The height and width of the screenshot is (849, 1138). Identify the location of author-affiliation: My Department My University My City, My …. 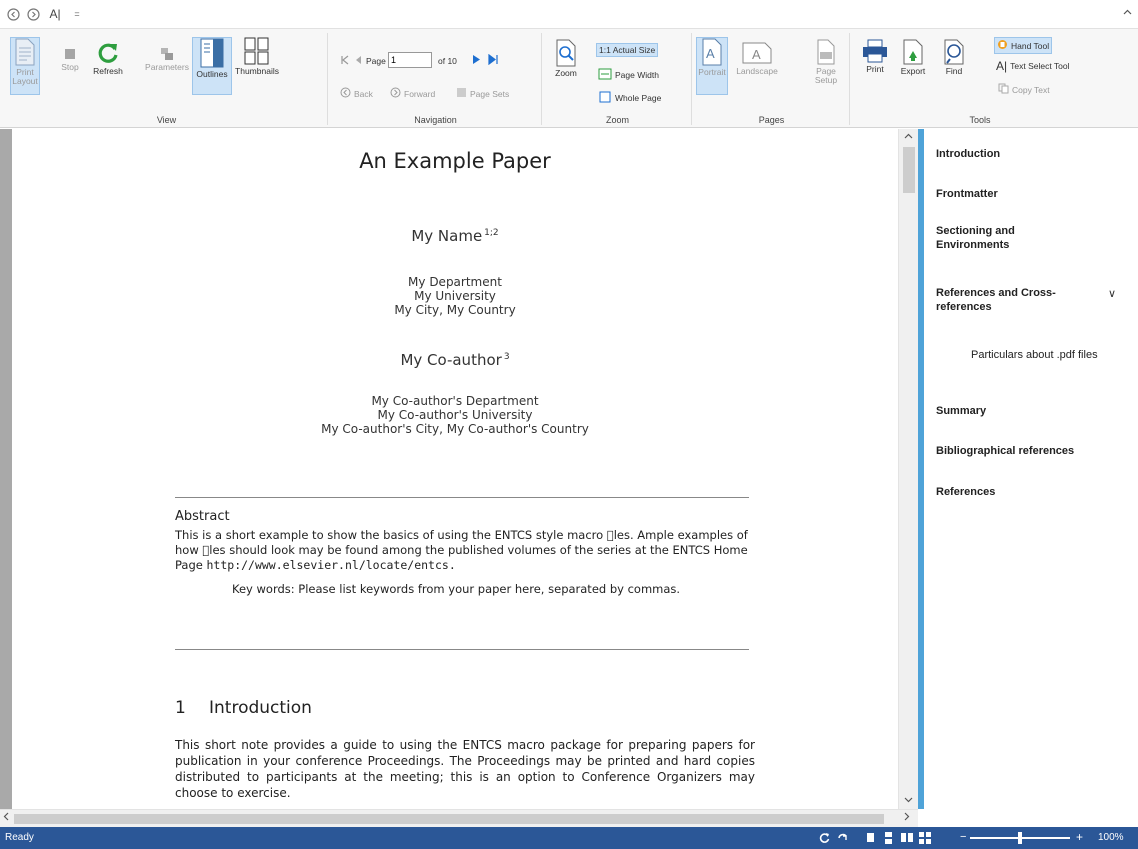
(455, 296).